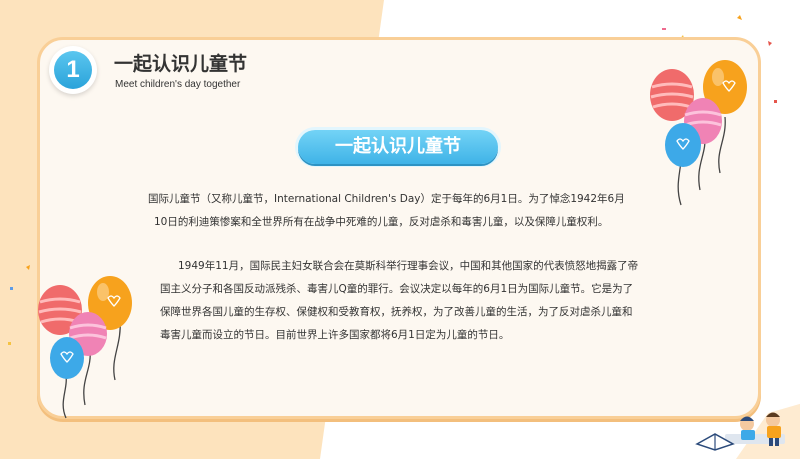  I want to click on heading-pill: 一起认识儿童节, so click(398, 147).